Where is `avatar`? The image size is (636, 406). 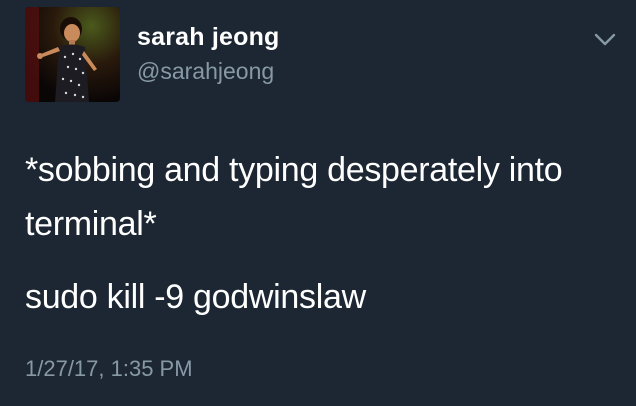 avatar is located at coordinates (72, 54).